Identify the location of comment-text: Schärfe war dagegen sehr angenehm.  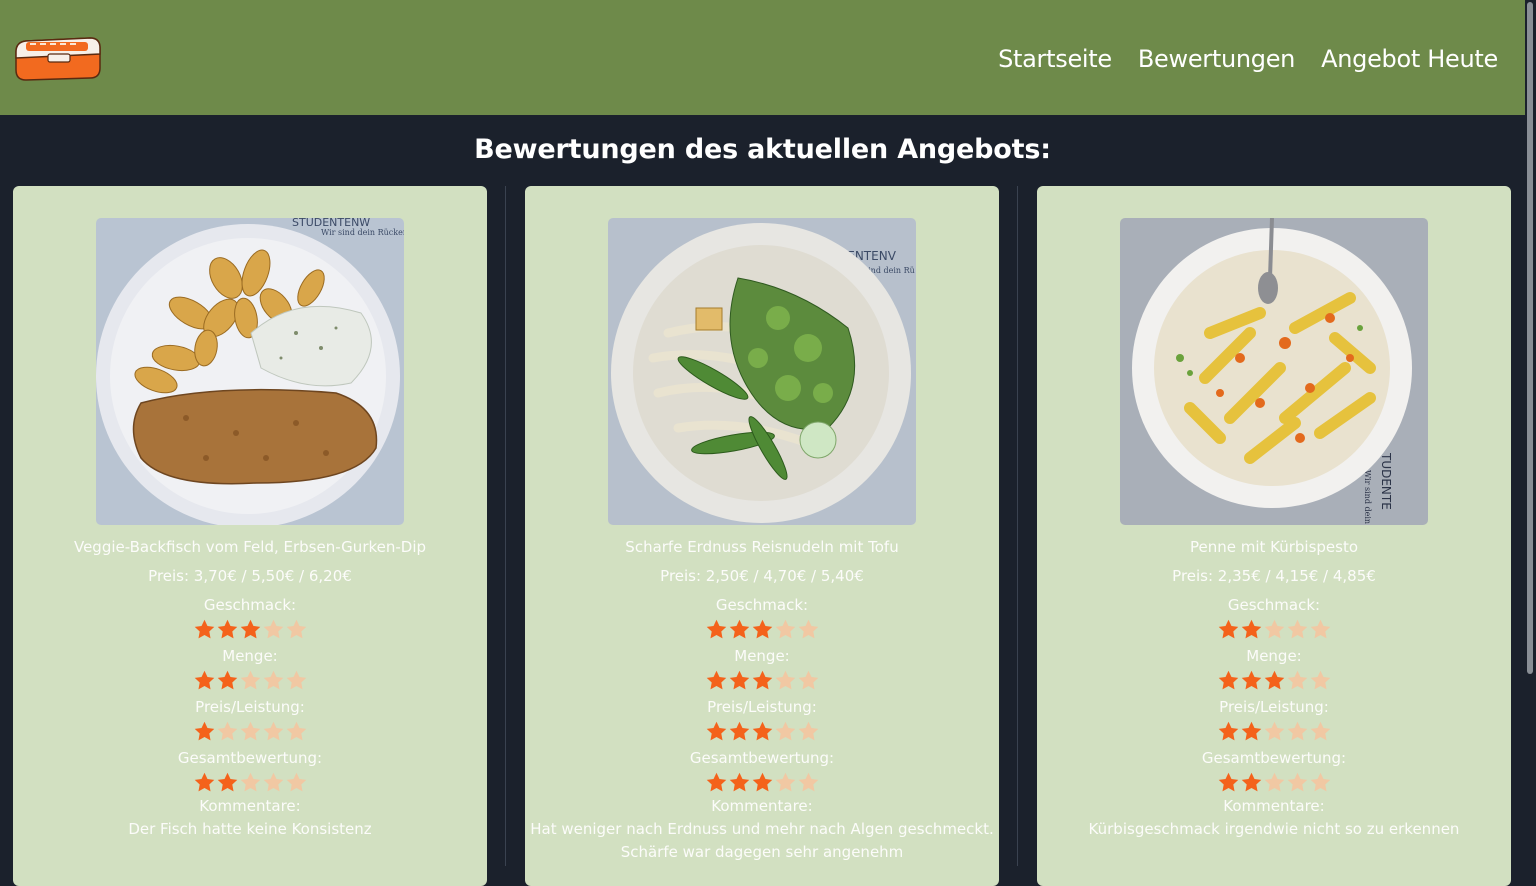
(762, 852).